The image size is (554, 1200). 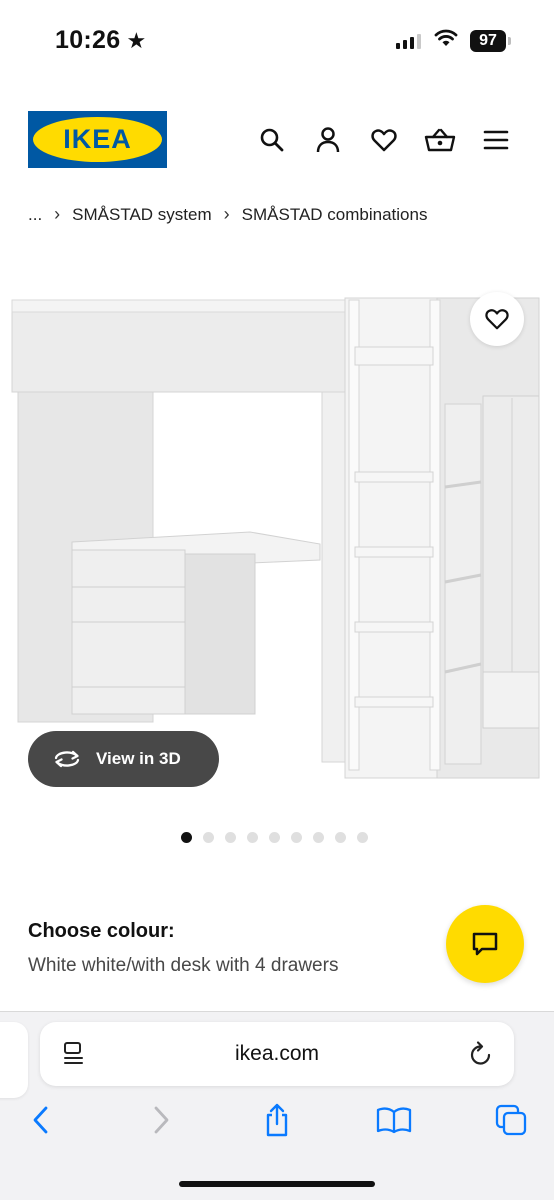 I want to click on logo-text: IKEA, so click(x=97, y=139).